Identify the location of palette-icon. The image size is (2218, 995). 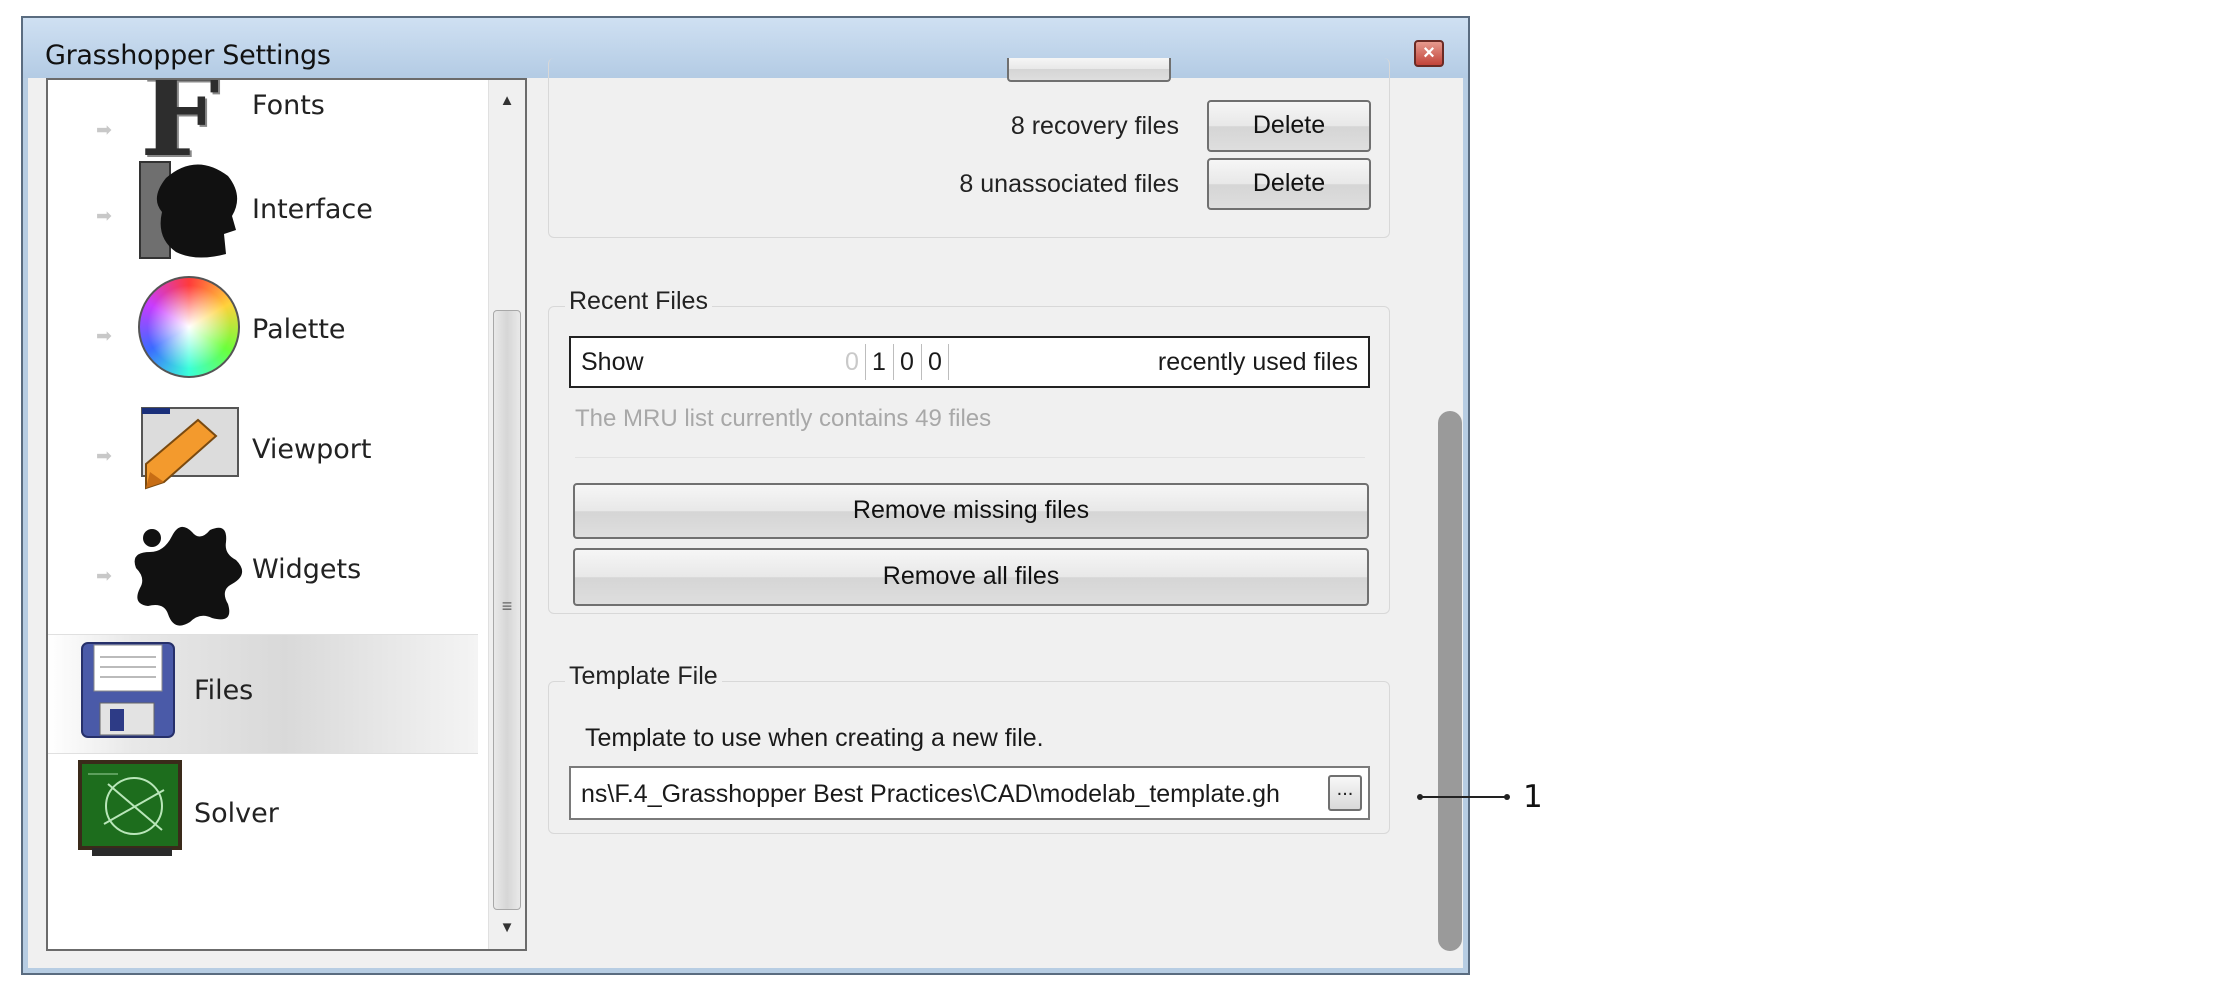
(189, 327).